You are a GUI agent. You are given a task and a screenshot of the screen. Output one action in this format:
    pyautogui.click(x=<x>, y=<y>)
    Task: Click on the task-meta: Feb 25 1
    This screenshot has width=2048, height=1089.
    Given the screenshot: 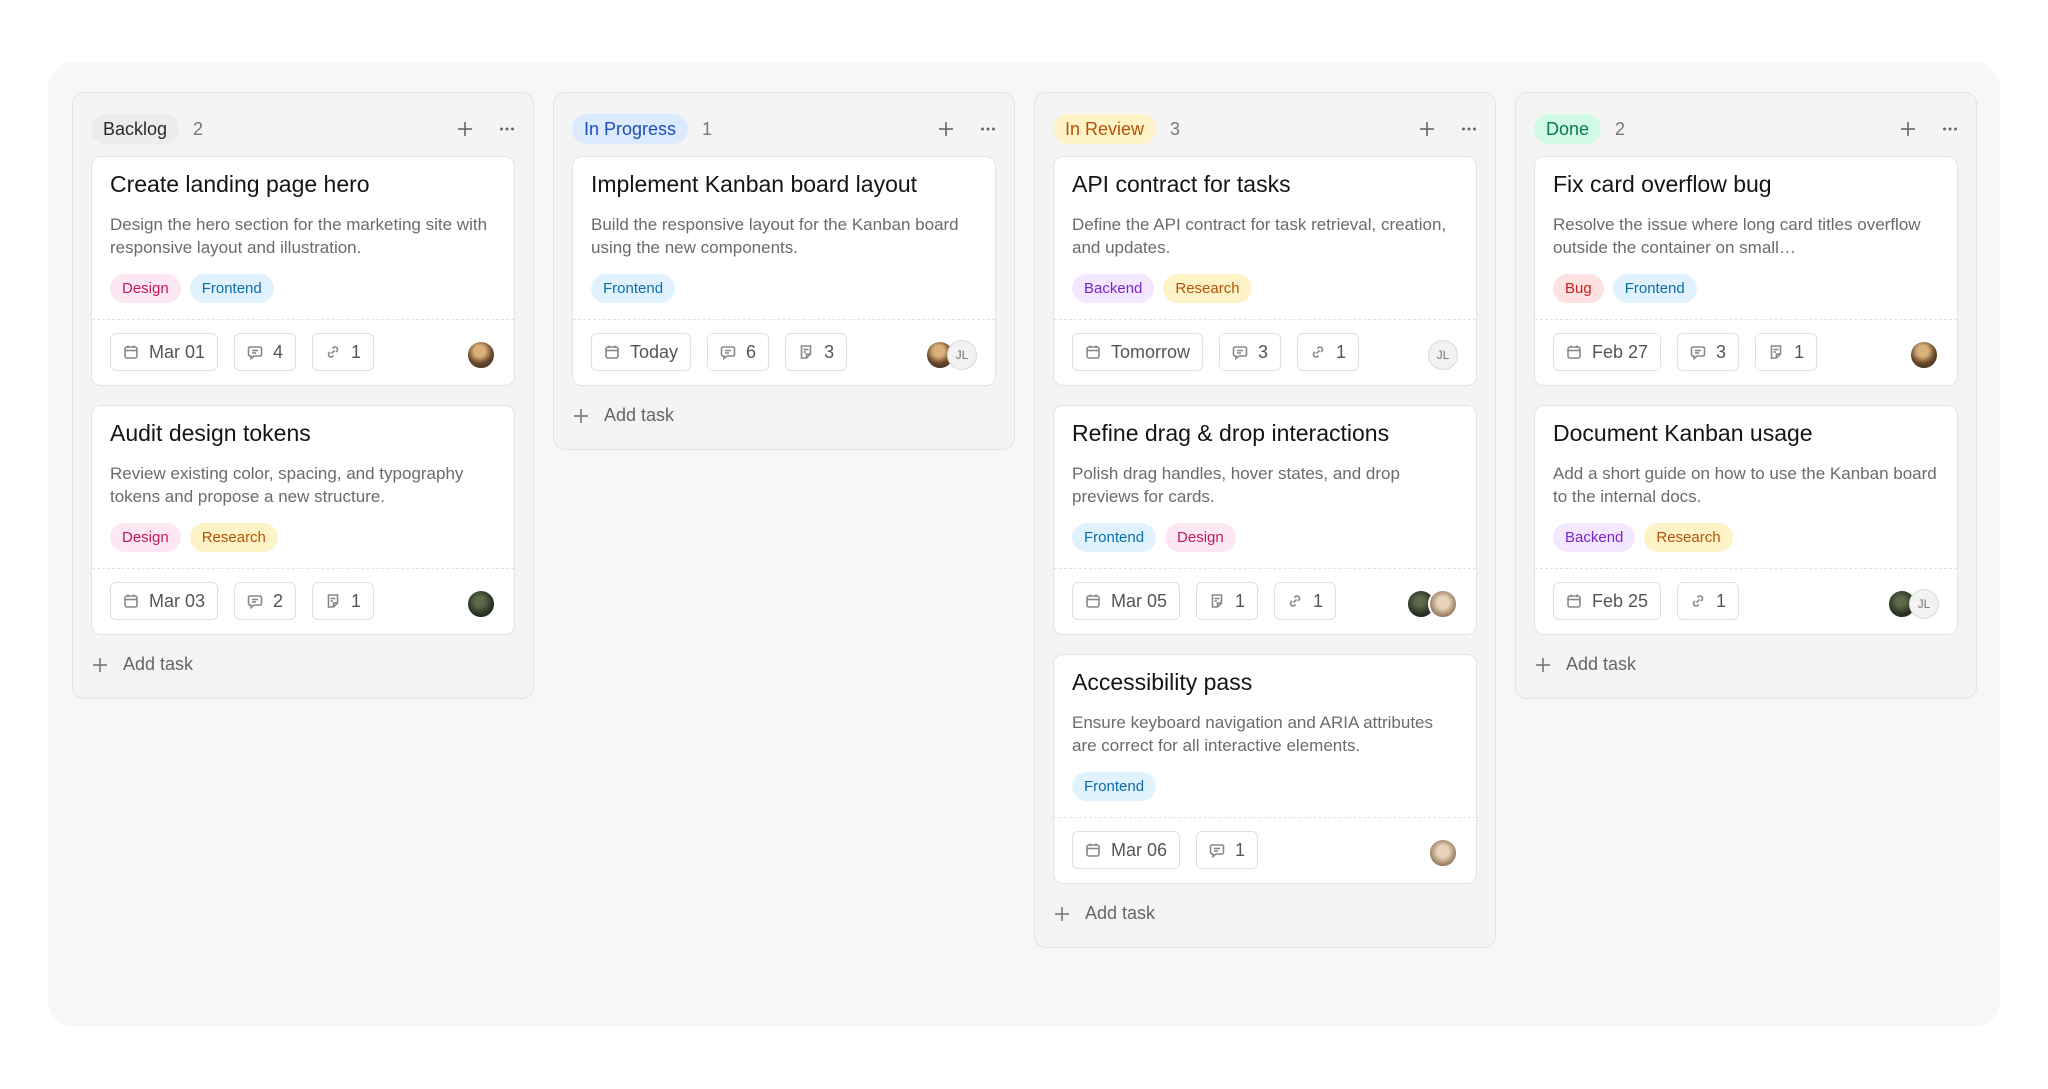 What is the action you would take?
    pyautogui.click(x=1646, y=601)
    